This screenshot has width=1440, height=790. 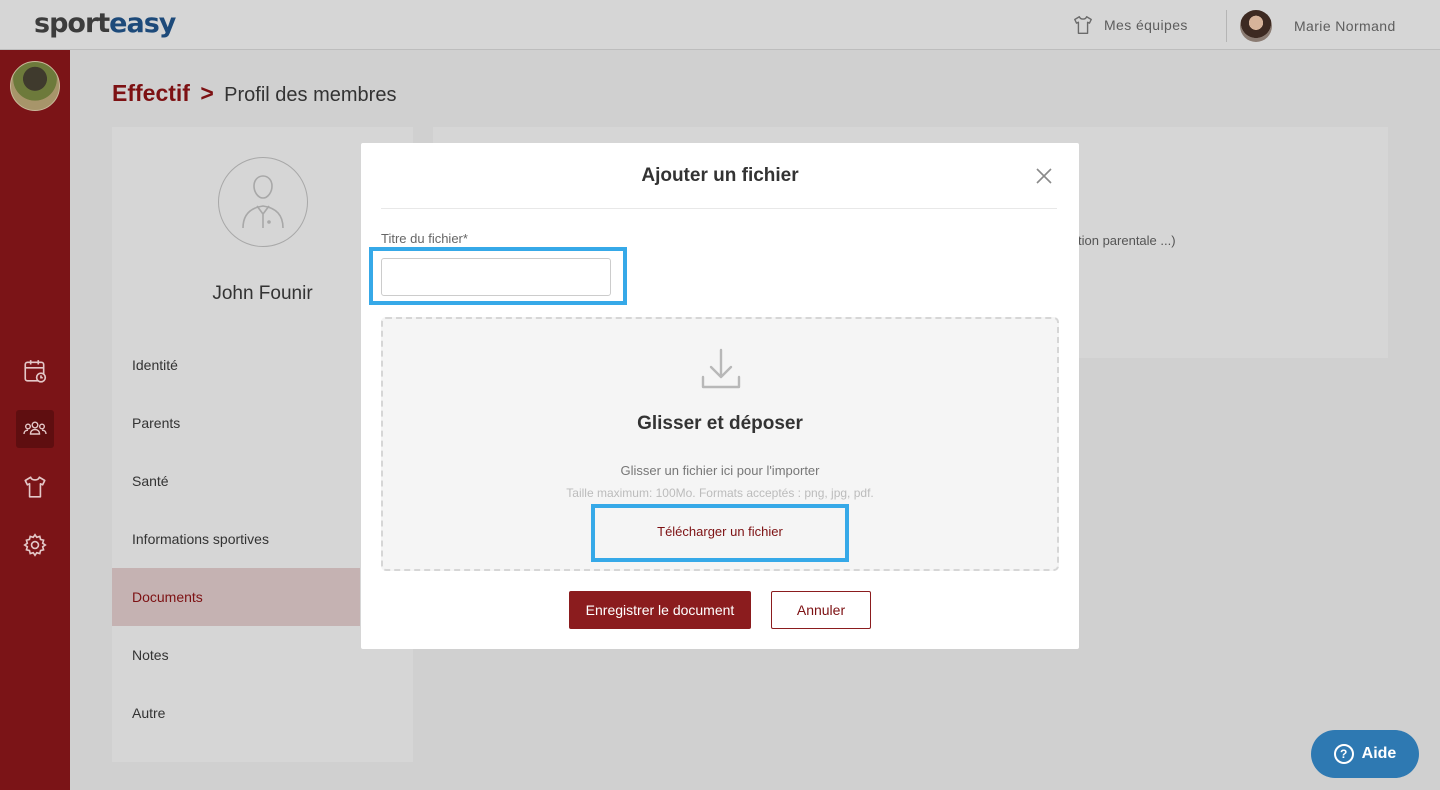 What do you see at coordinates (1226, 26) in the screenshot?
I see `header-divider` at bounding box center [1226, 26].